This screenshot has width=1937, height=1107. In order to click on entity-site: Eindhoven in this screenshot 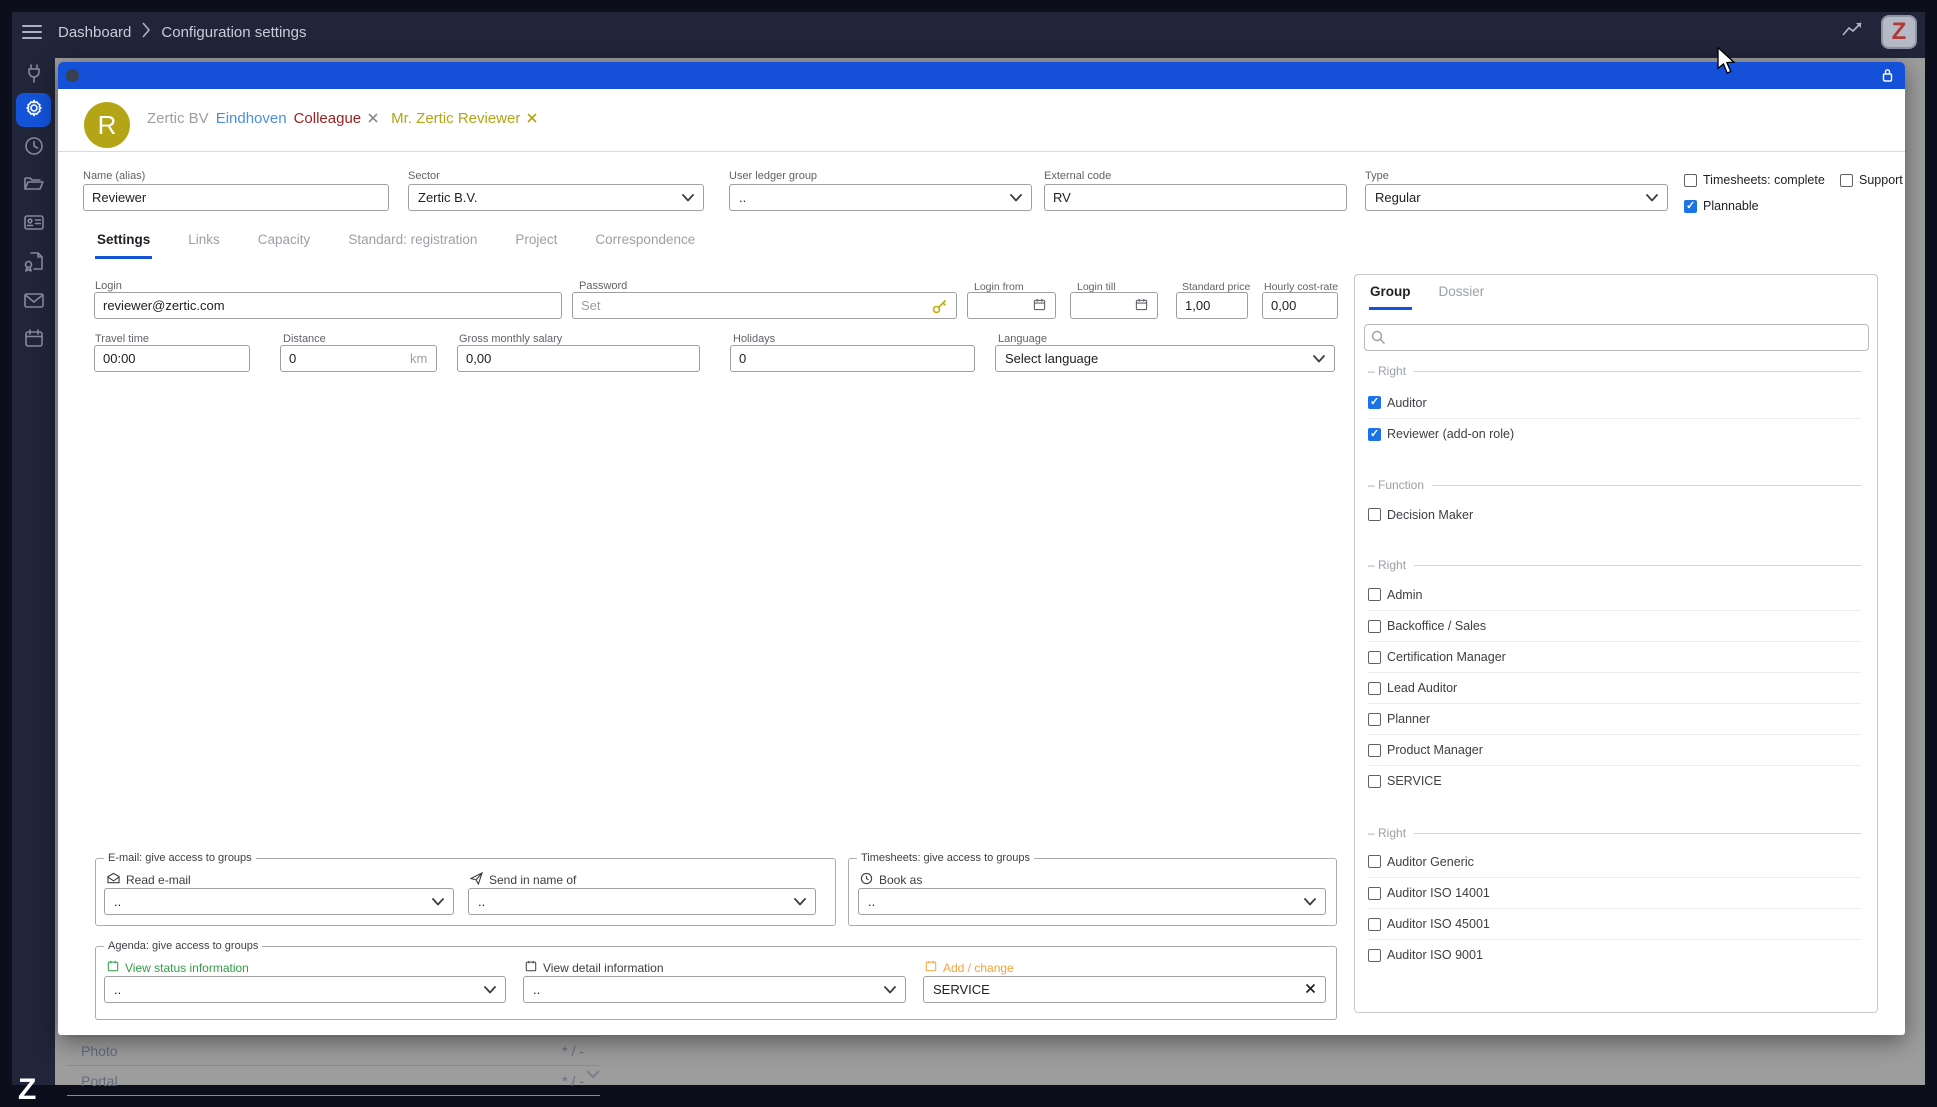, I will do `click(251, 118)`.